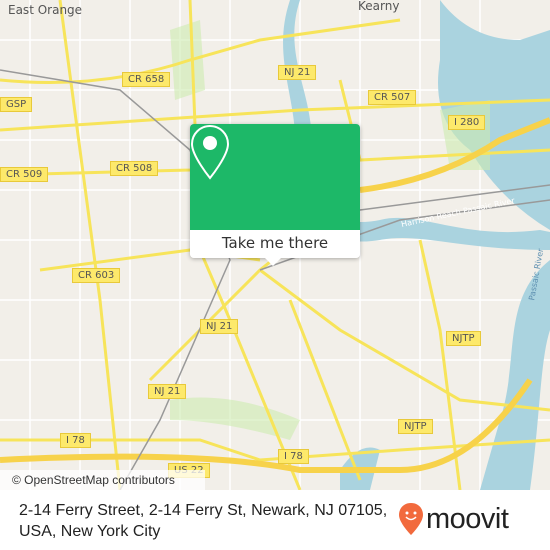 The height and width of the screenshot is (550, 550). What do you see at coordinates (210, 152) in the screenshot?
I see `map-pin-icon` at bounding box center [210, 152].